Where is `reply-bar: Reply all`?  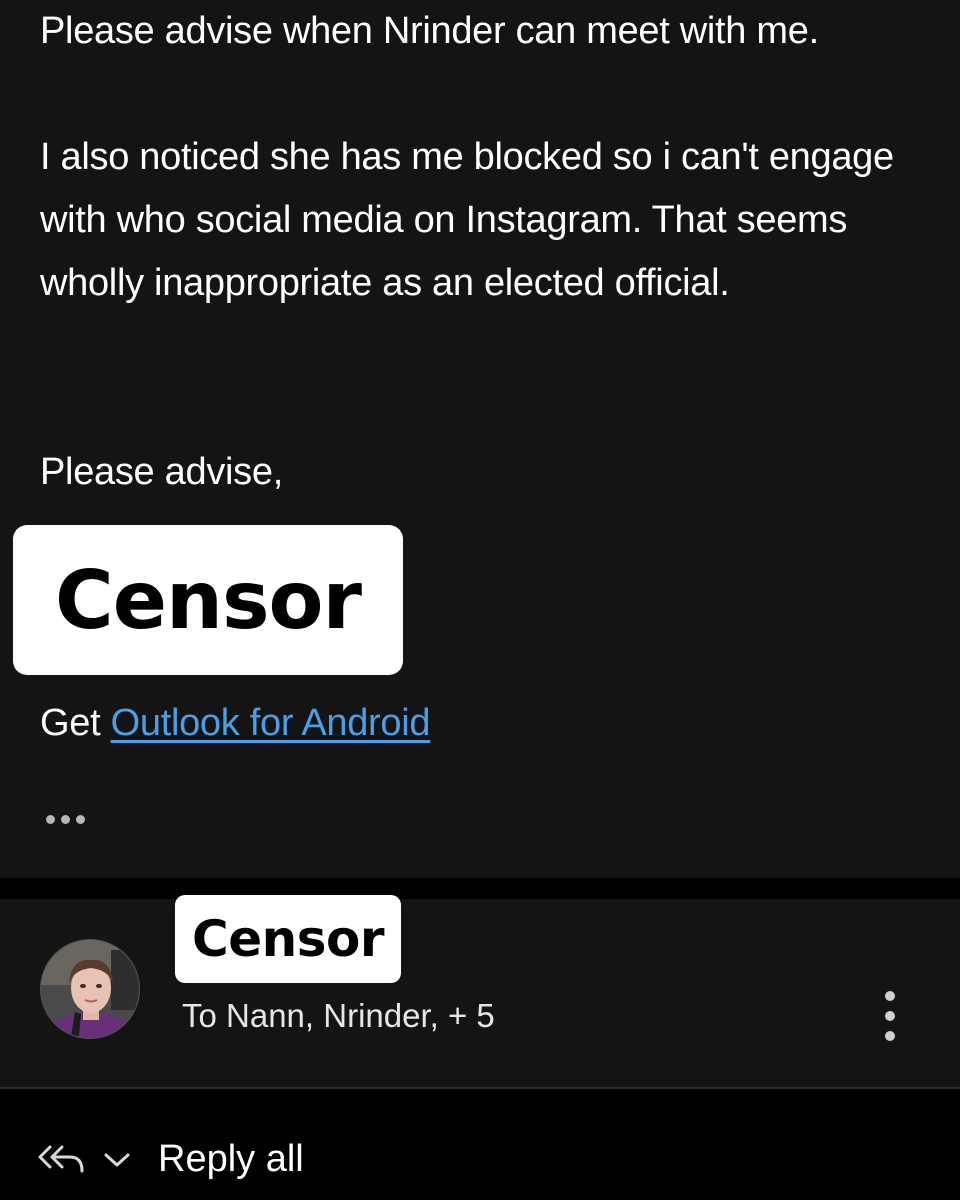
reply-bar: Reply all is located at coordinates (480, 1144).